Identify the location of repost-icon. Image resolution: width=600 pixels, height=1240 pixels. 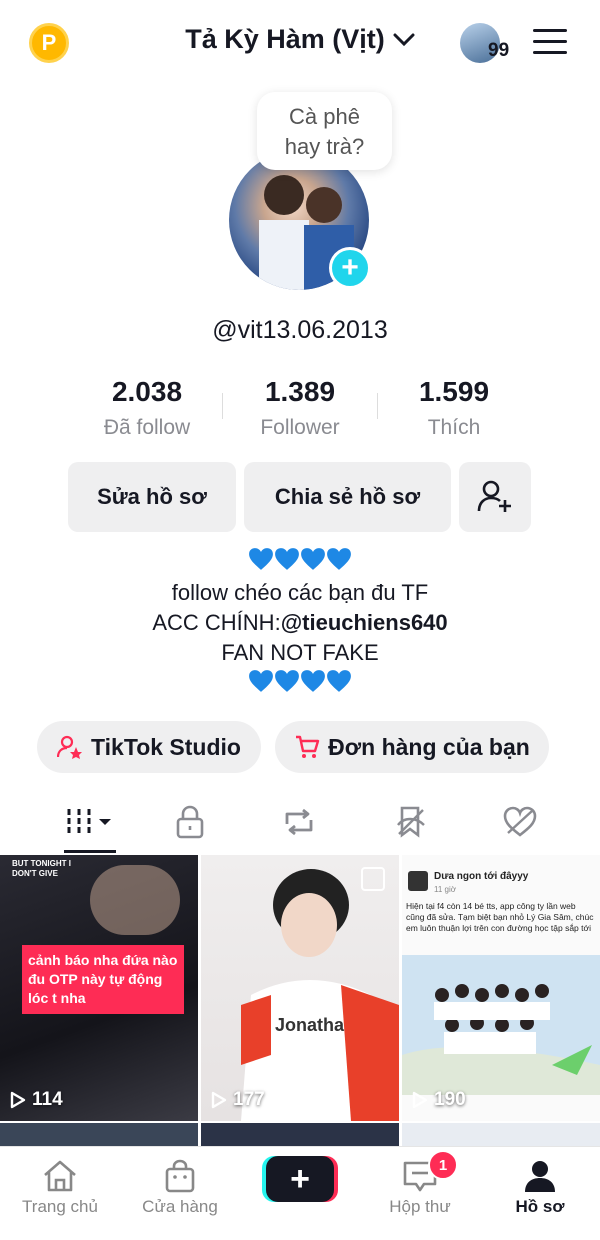
(299, 822).